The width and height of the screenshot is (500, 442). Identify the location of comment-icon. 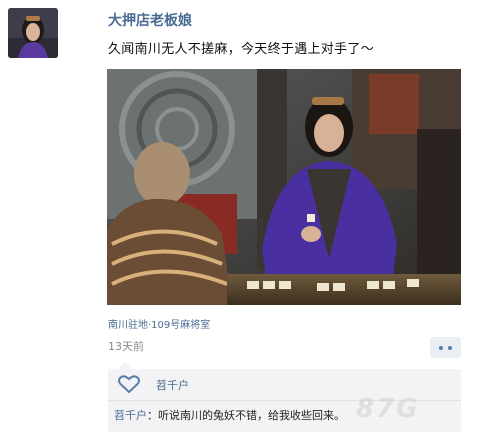
(441, 347).